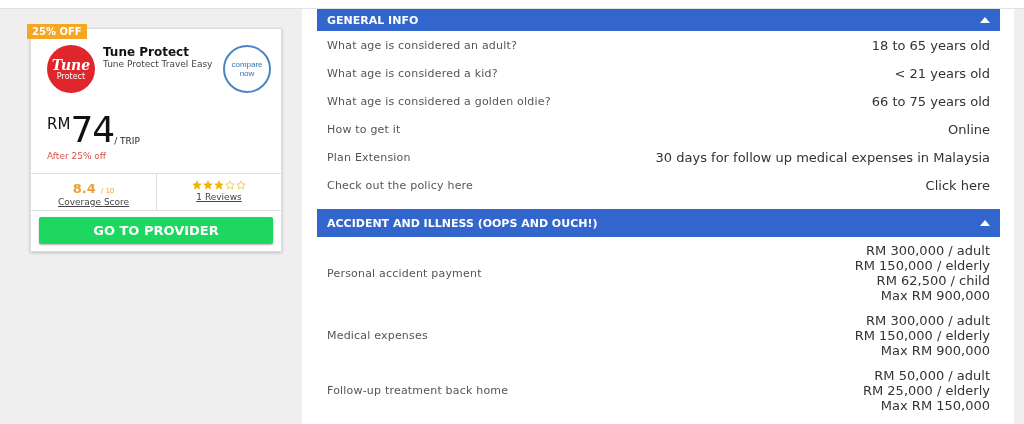  I want to click on compare-button: compare now, so click(247, 69).